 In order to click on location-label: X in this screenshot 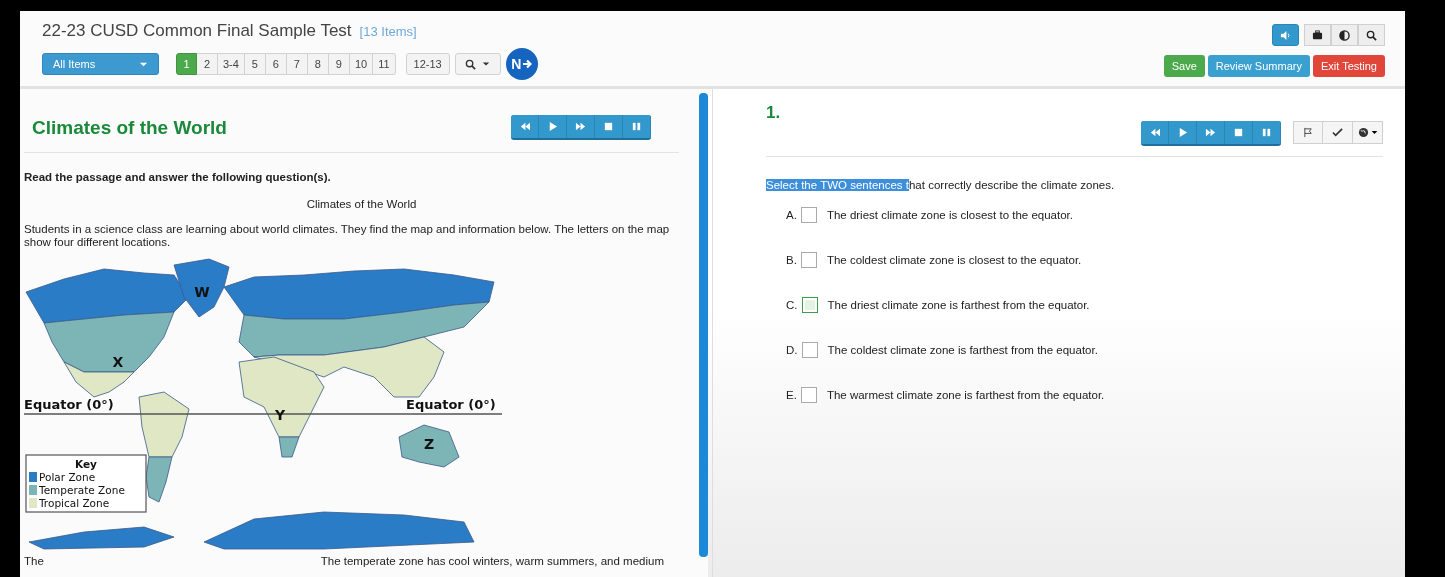, I will do `click(118, 362)`.